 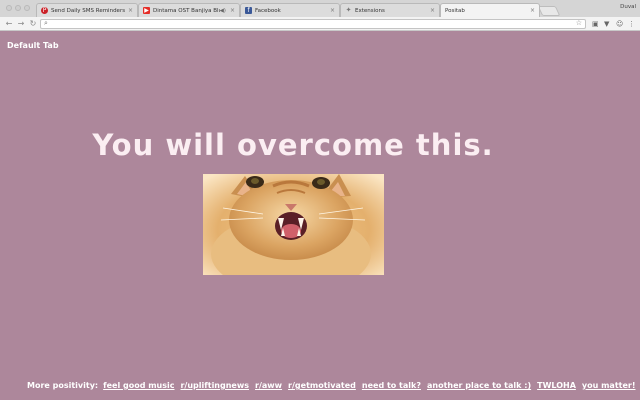 I want to click on link-need-to-talk: need to talk?, so click(x=391, y=385).